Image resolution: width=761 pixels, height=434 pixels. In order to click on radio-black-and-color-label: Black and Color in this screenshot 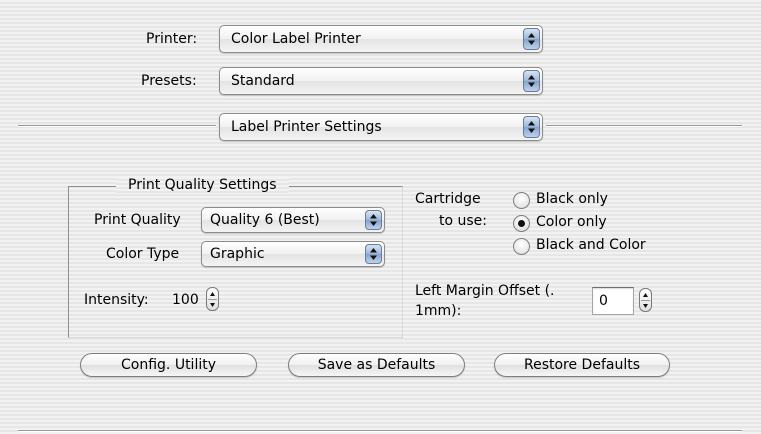, I will do `click(591, 245)`.